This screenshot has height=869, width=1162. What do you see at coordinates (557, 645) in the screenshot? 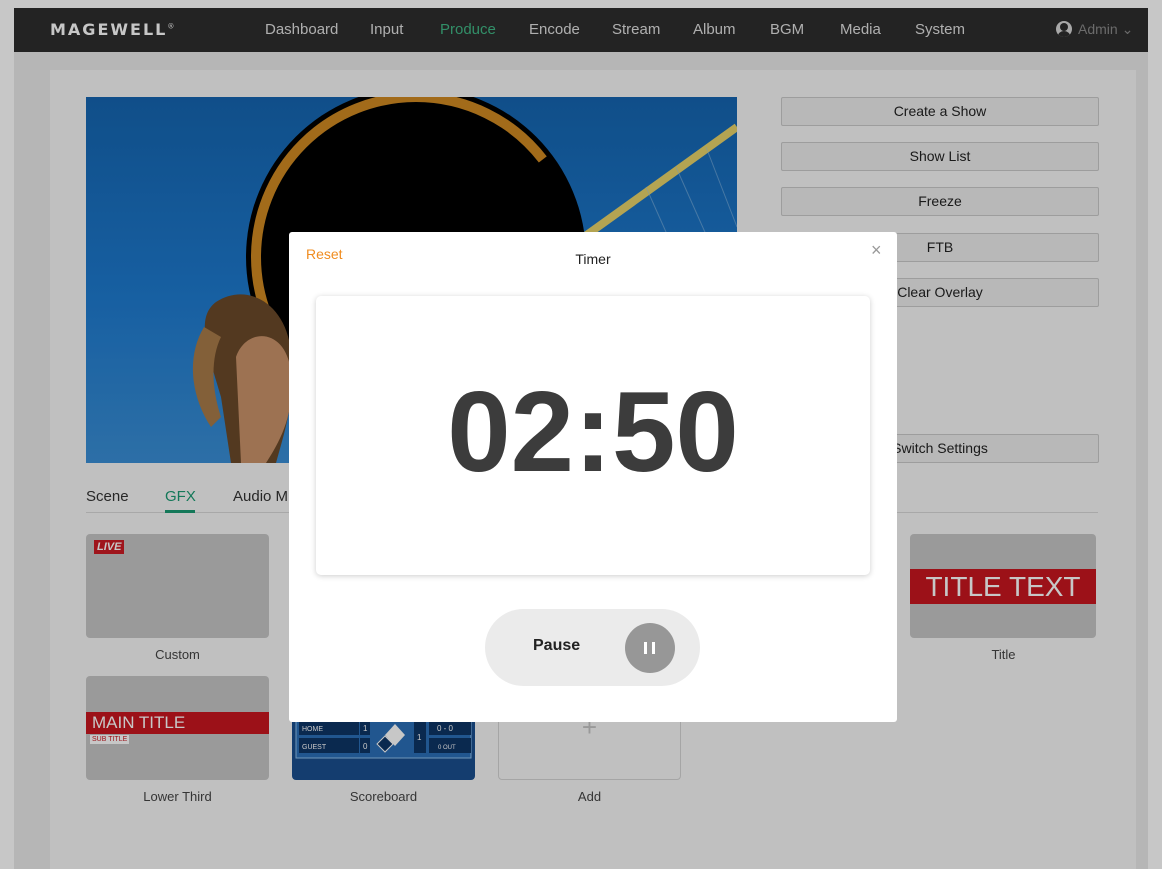
I see `pause-label: Pause` at bounding box center [557, 645].